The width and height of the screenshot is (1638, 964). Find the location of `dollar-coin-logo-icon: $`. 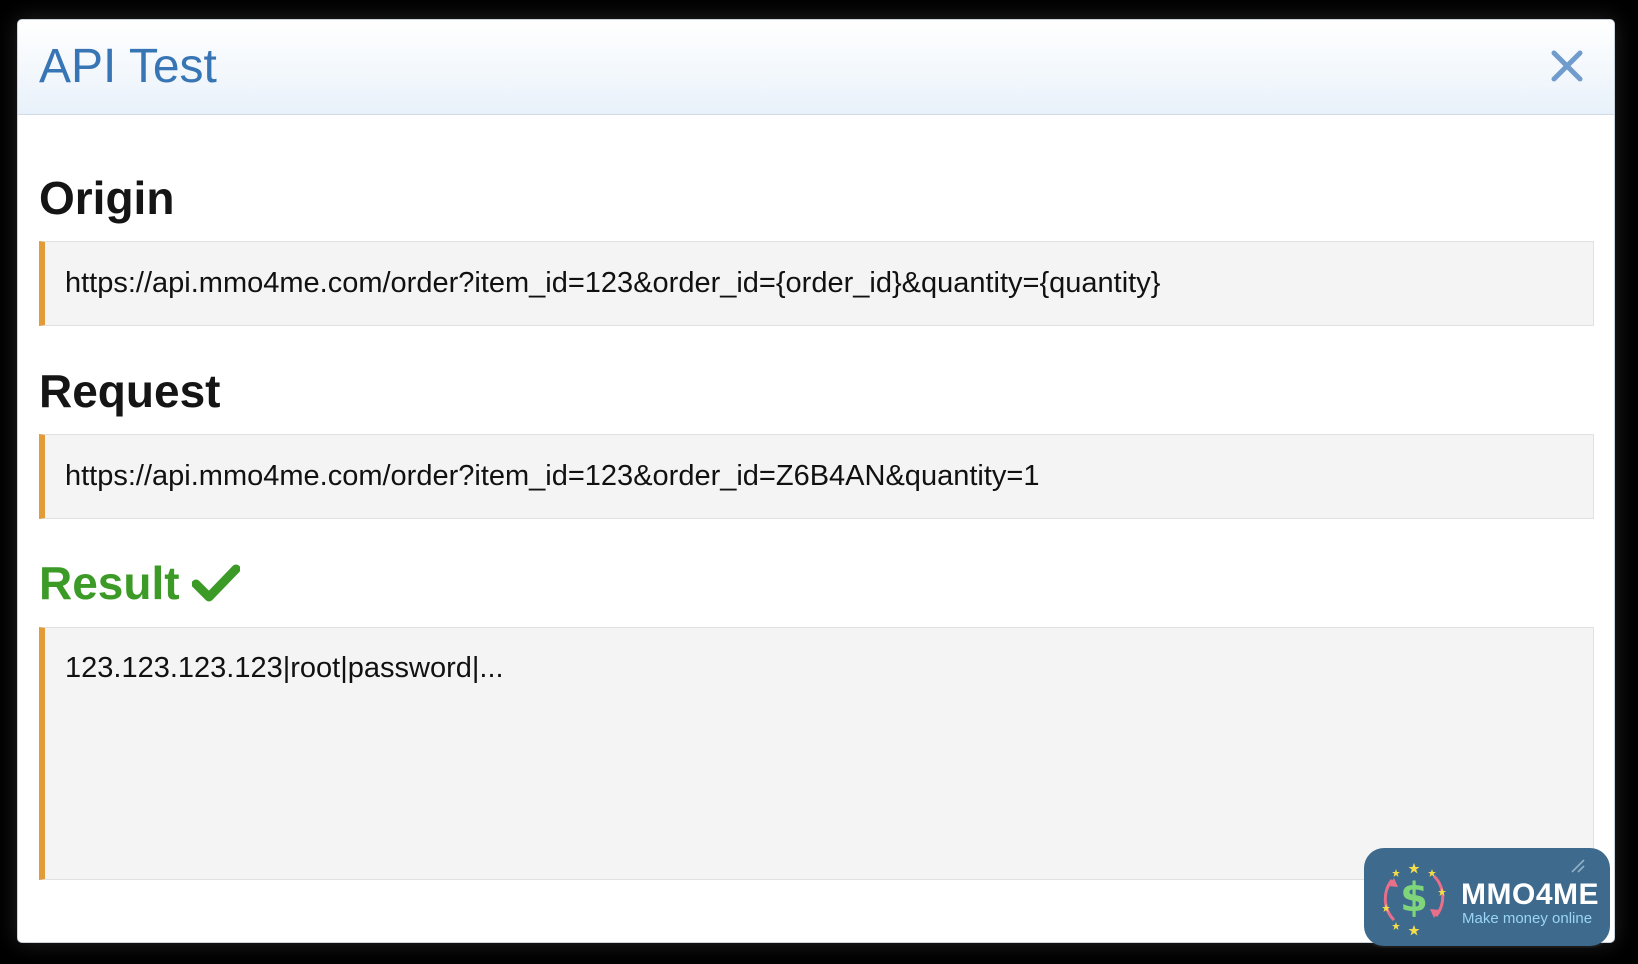

dollar-coin-logo-icon: $ is located at coordinates (1414, 899).